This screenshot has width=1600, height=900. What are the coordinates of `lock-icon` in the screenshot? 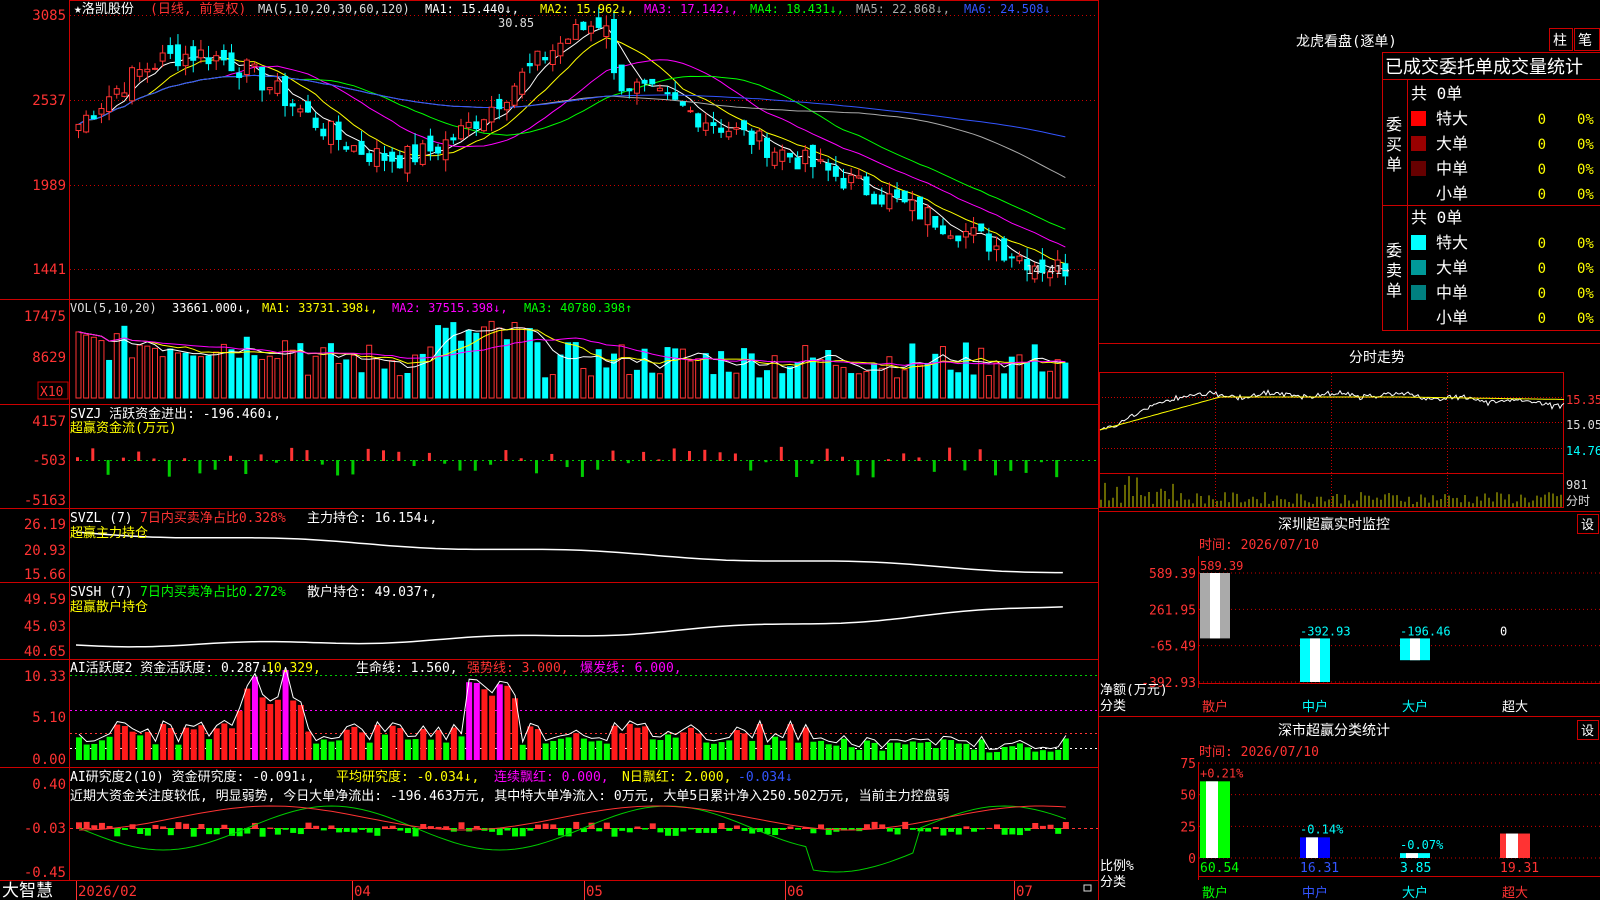 It's located at (1087, 888).